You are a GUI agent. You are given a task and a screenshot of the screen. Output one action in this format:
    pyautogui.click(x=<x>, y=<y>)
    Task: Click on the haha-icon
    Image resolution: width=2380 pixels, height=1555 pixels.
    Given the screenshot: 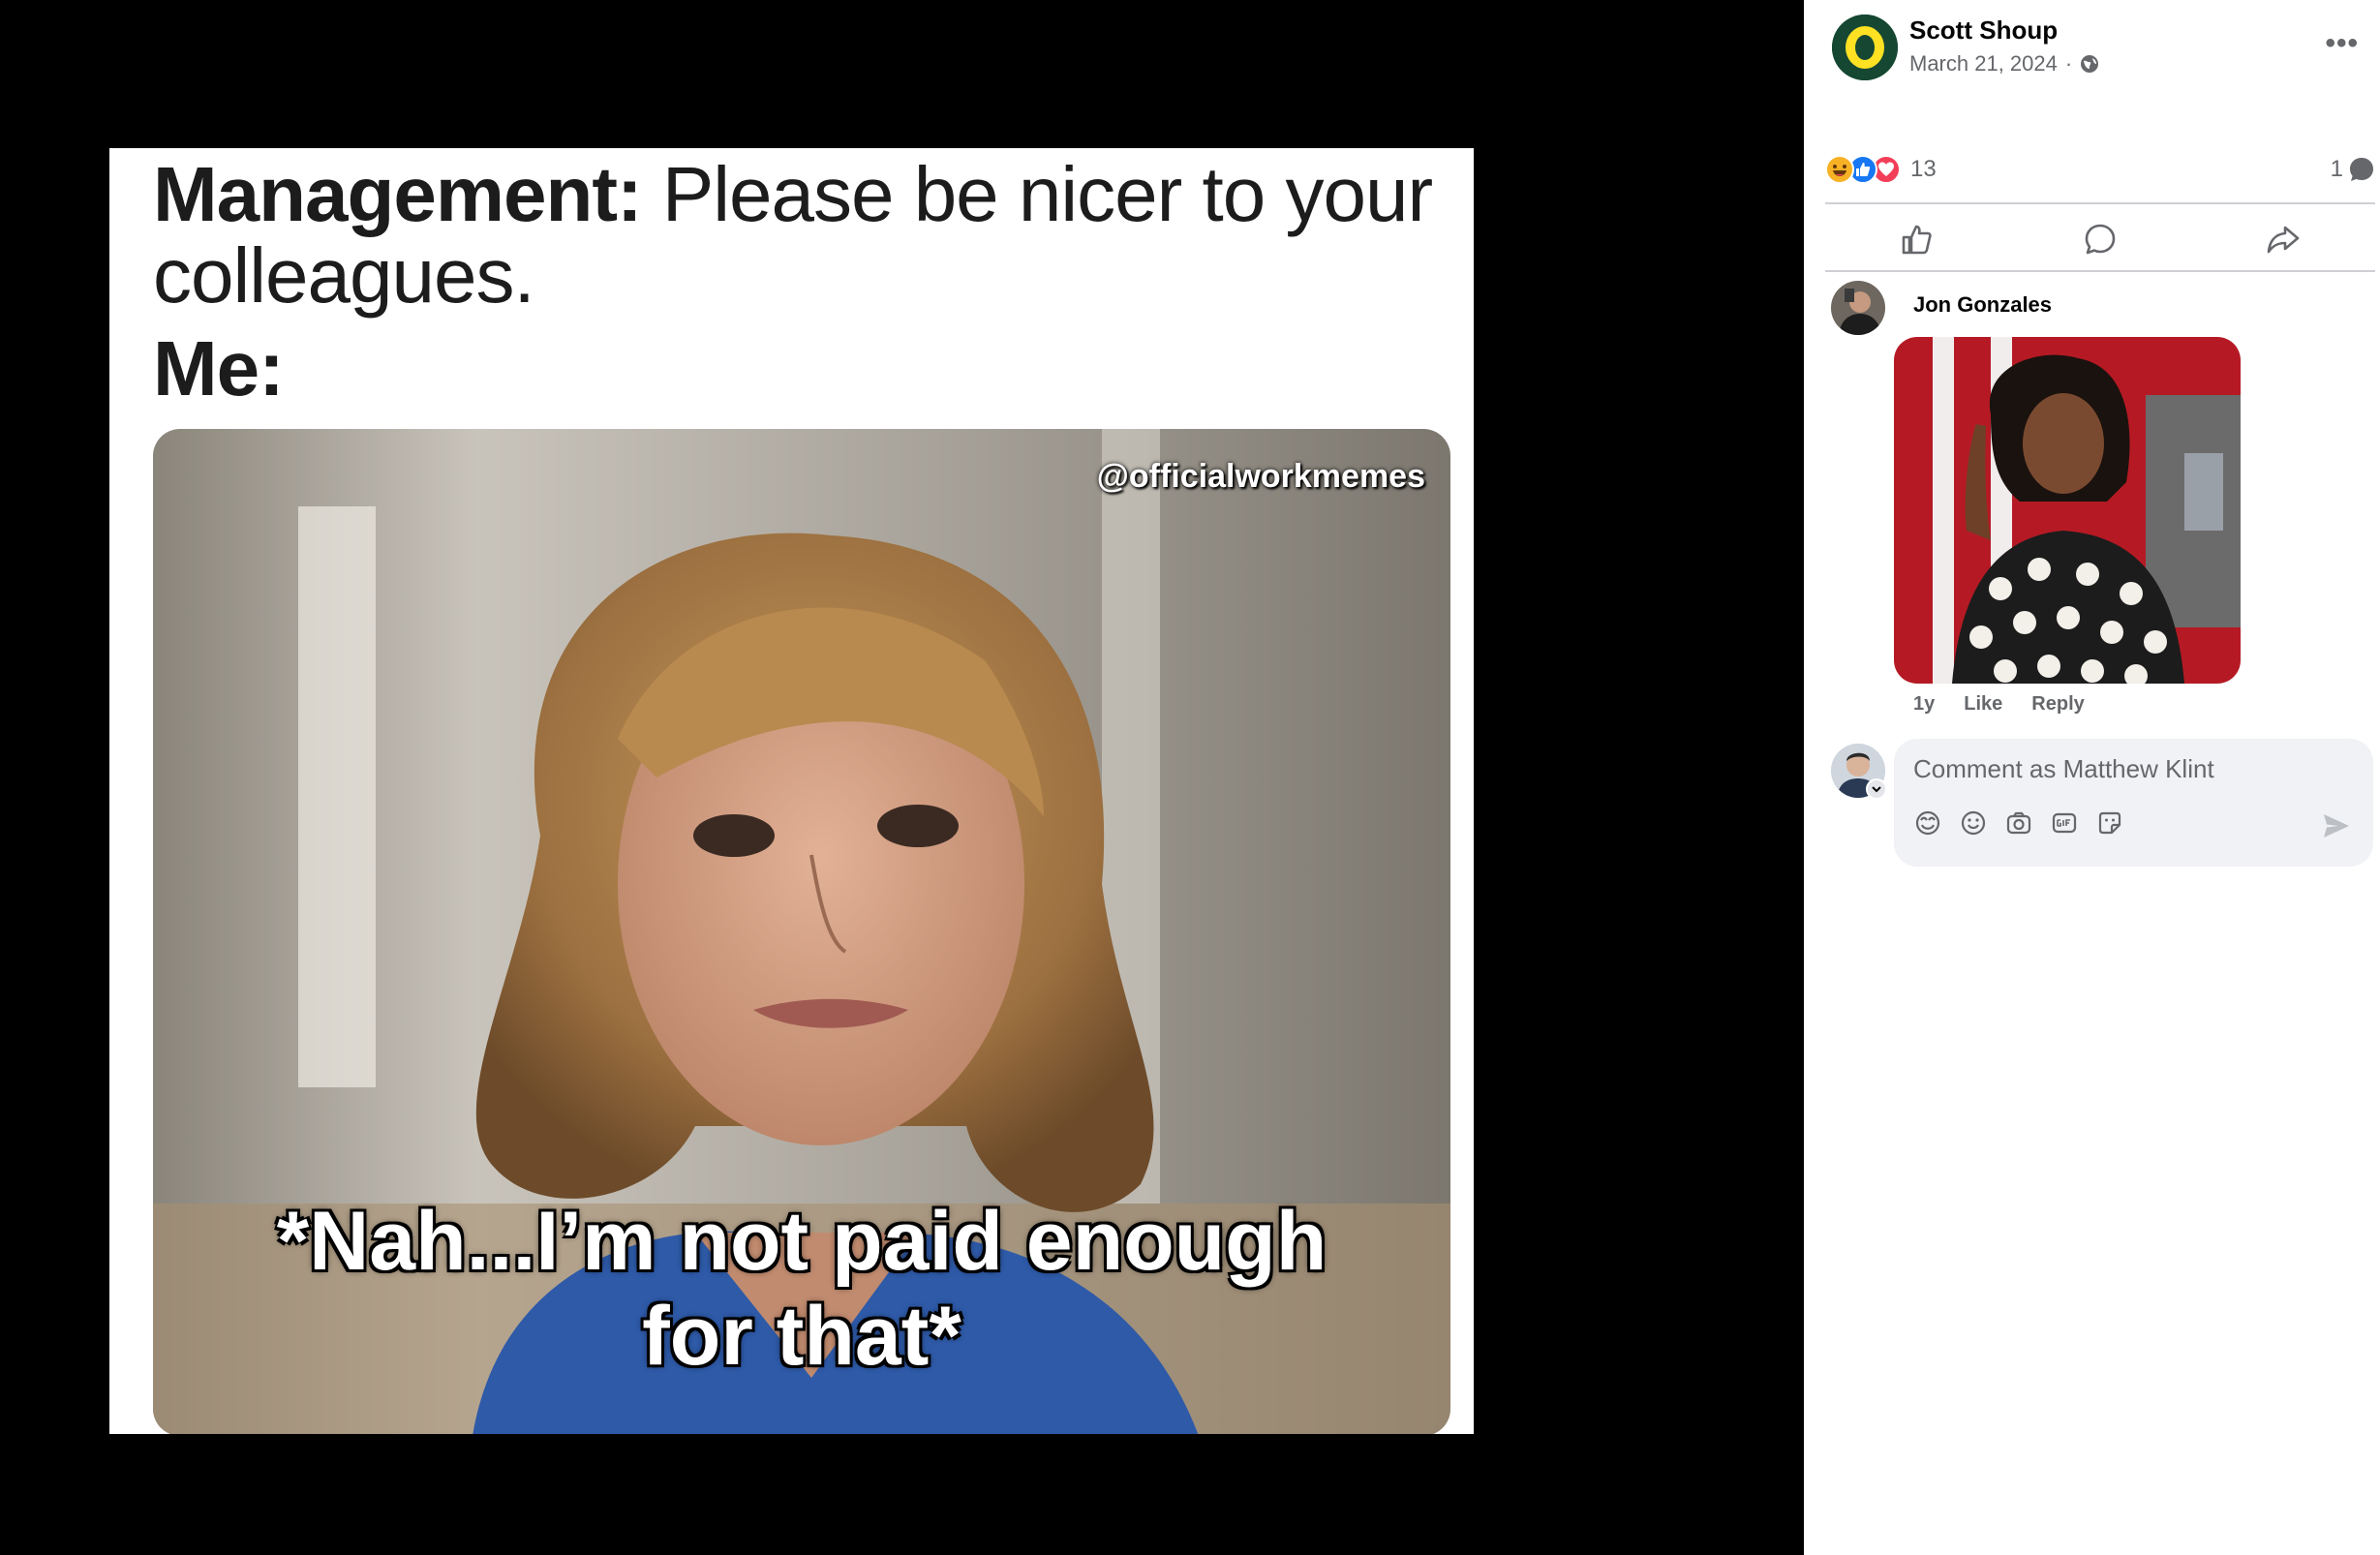 What is the action you would take?
    pyautogui.click(x=1840, y=169)
    